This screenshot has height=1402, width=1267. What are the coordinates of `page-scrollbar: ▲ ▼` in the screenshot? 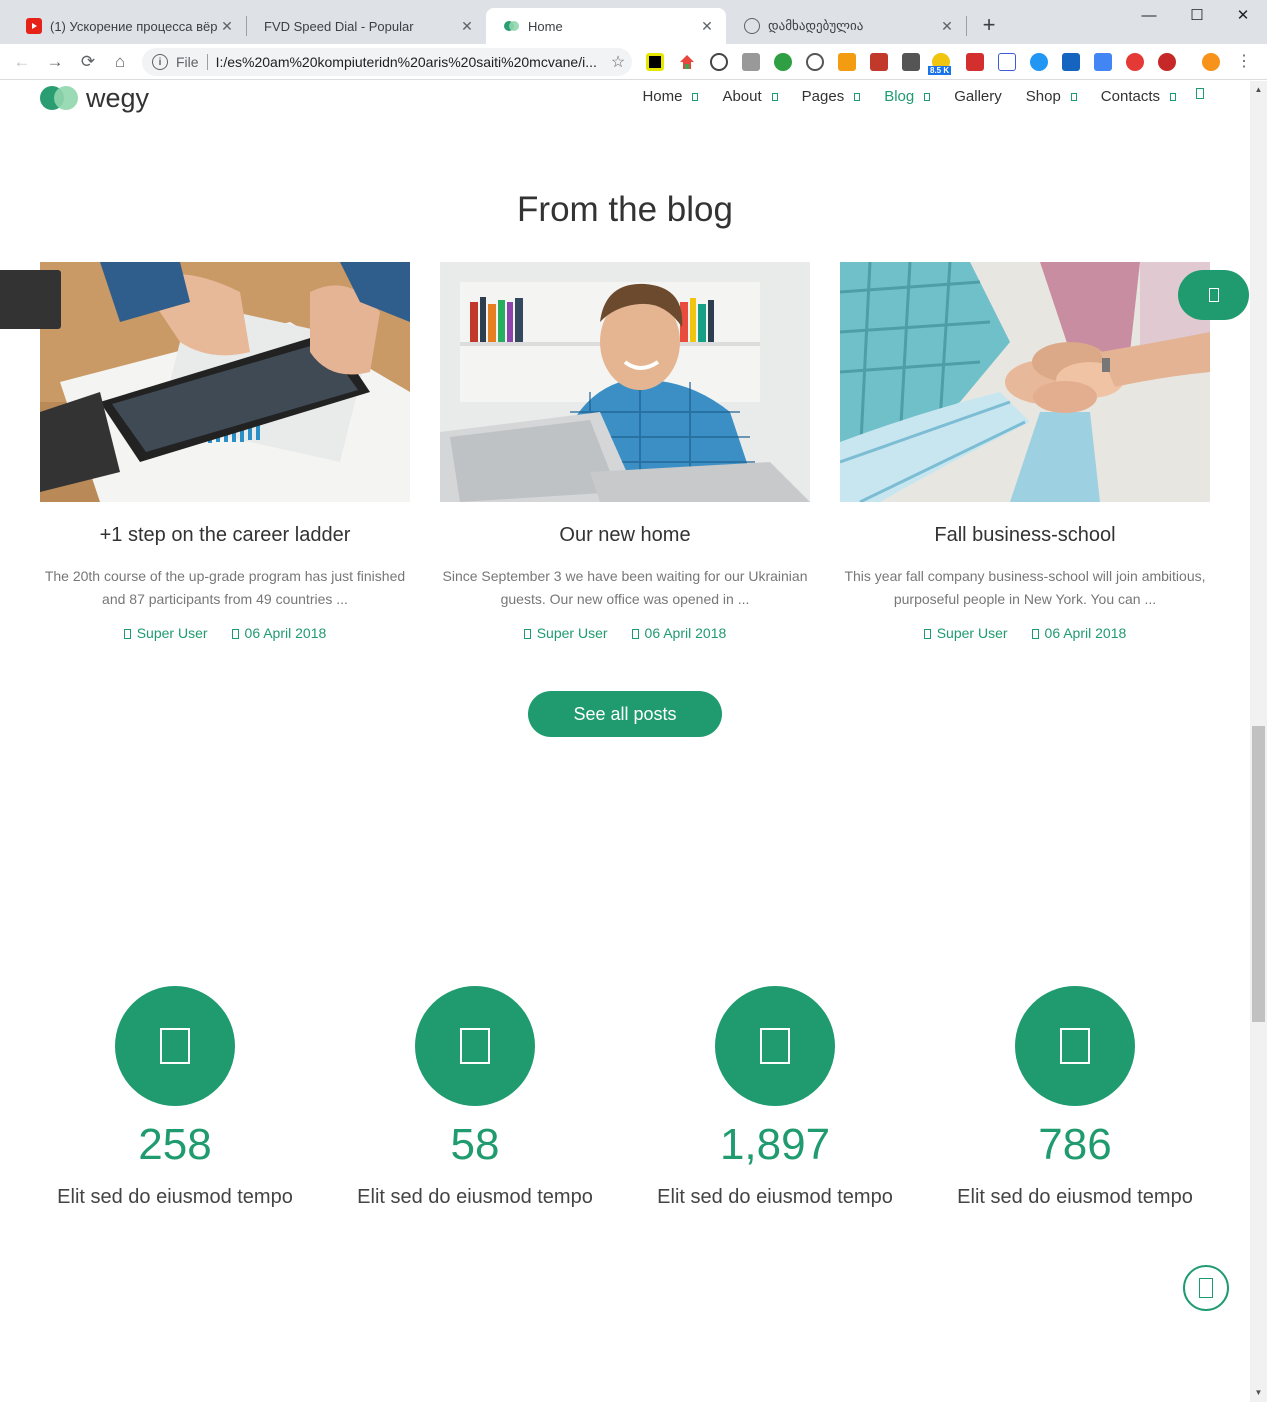 It's located at (1258, 741).